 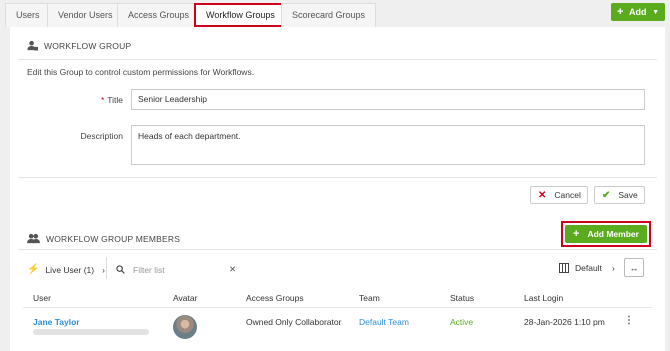 I want to click on save-button: ✔ Save, so click(x=619, y=195).